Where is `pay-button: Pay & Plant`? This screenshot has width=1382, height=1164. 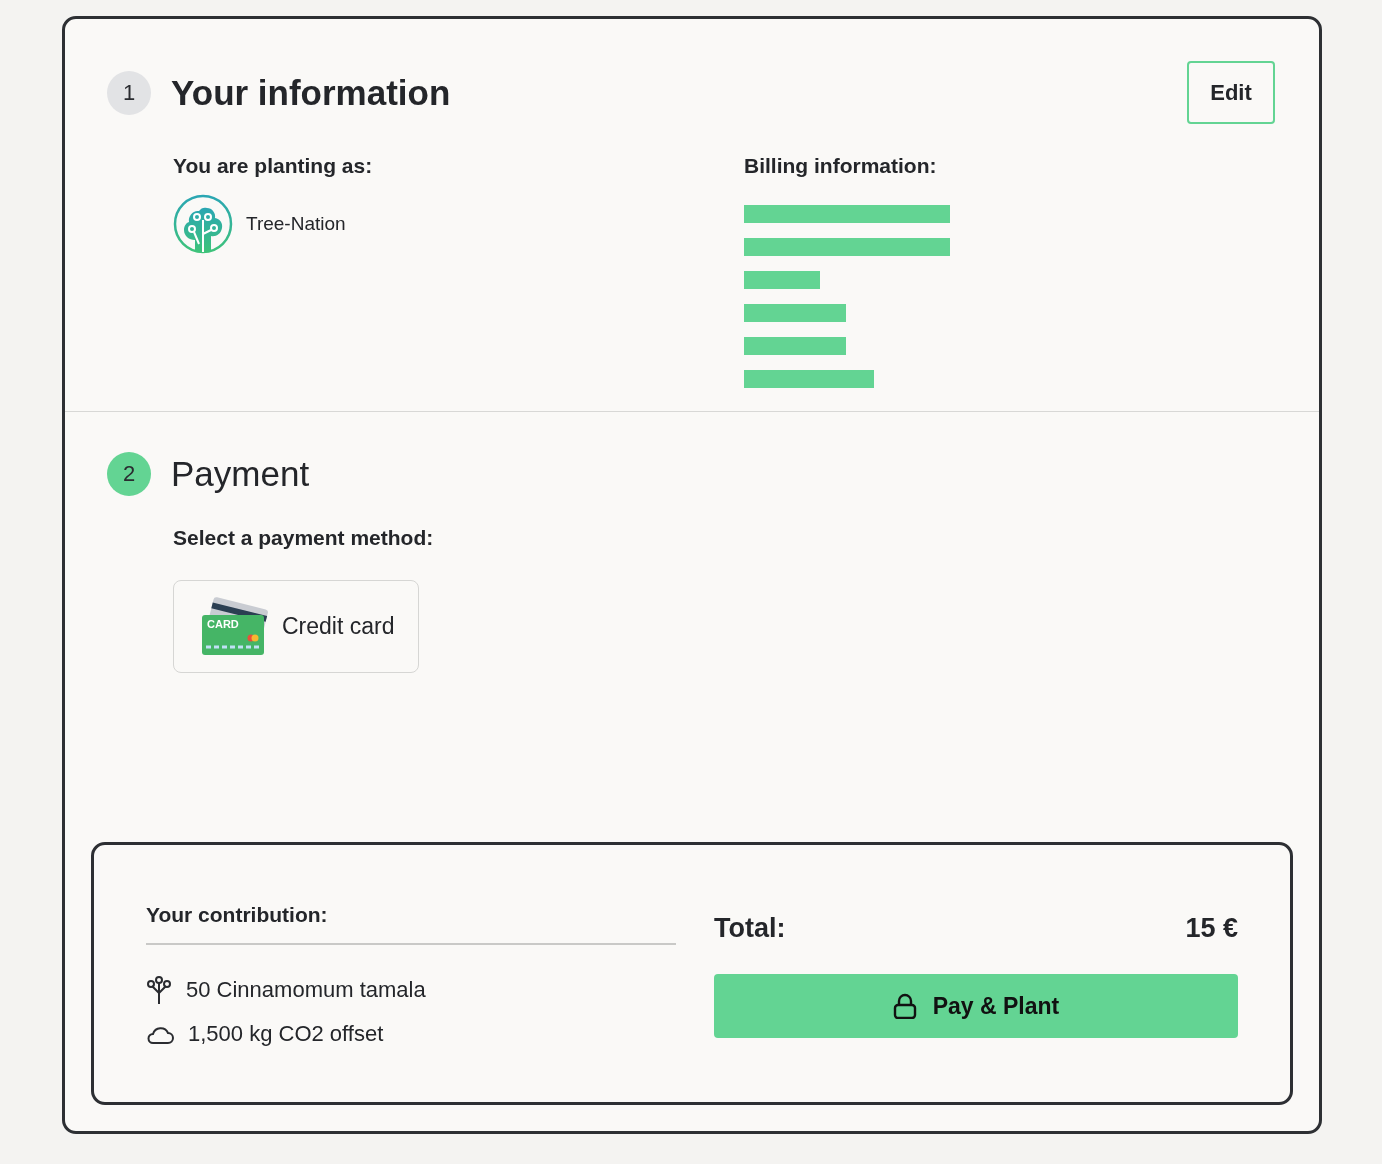 pay-button: Pay & Plant is located at coordinates (976, 1006).